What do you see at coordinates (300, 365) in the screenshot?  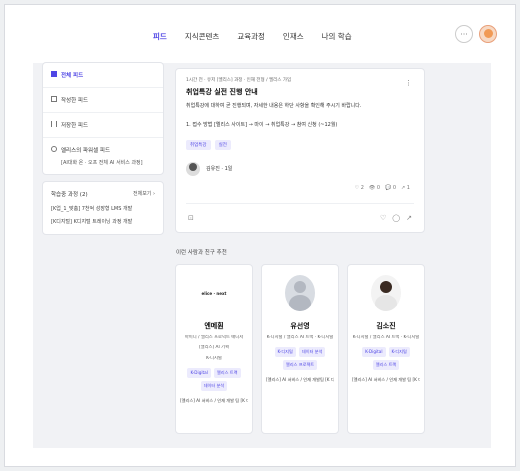 I see `profile-tag: 엘리스 프로젝트` at bounding box center [300, 365].